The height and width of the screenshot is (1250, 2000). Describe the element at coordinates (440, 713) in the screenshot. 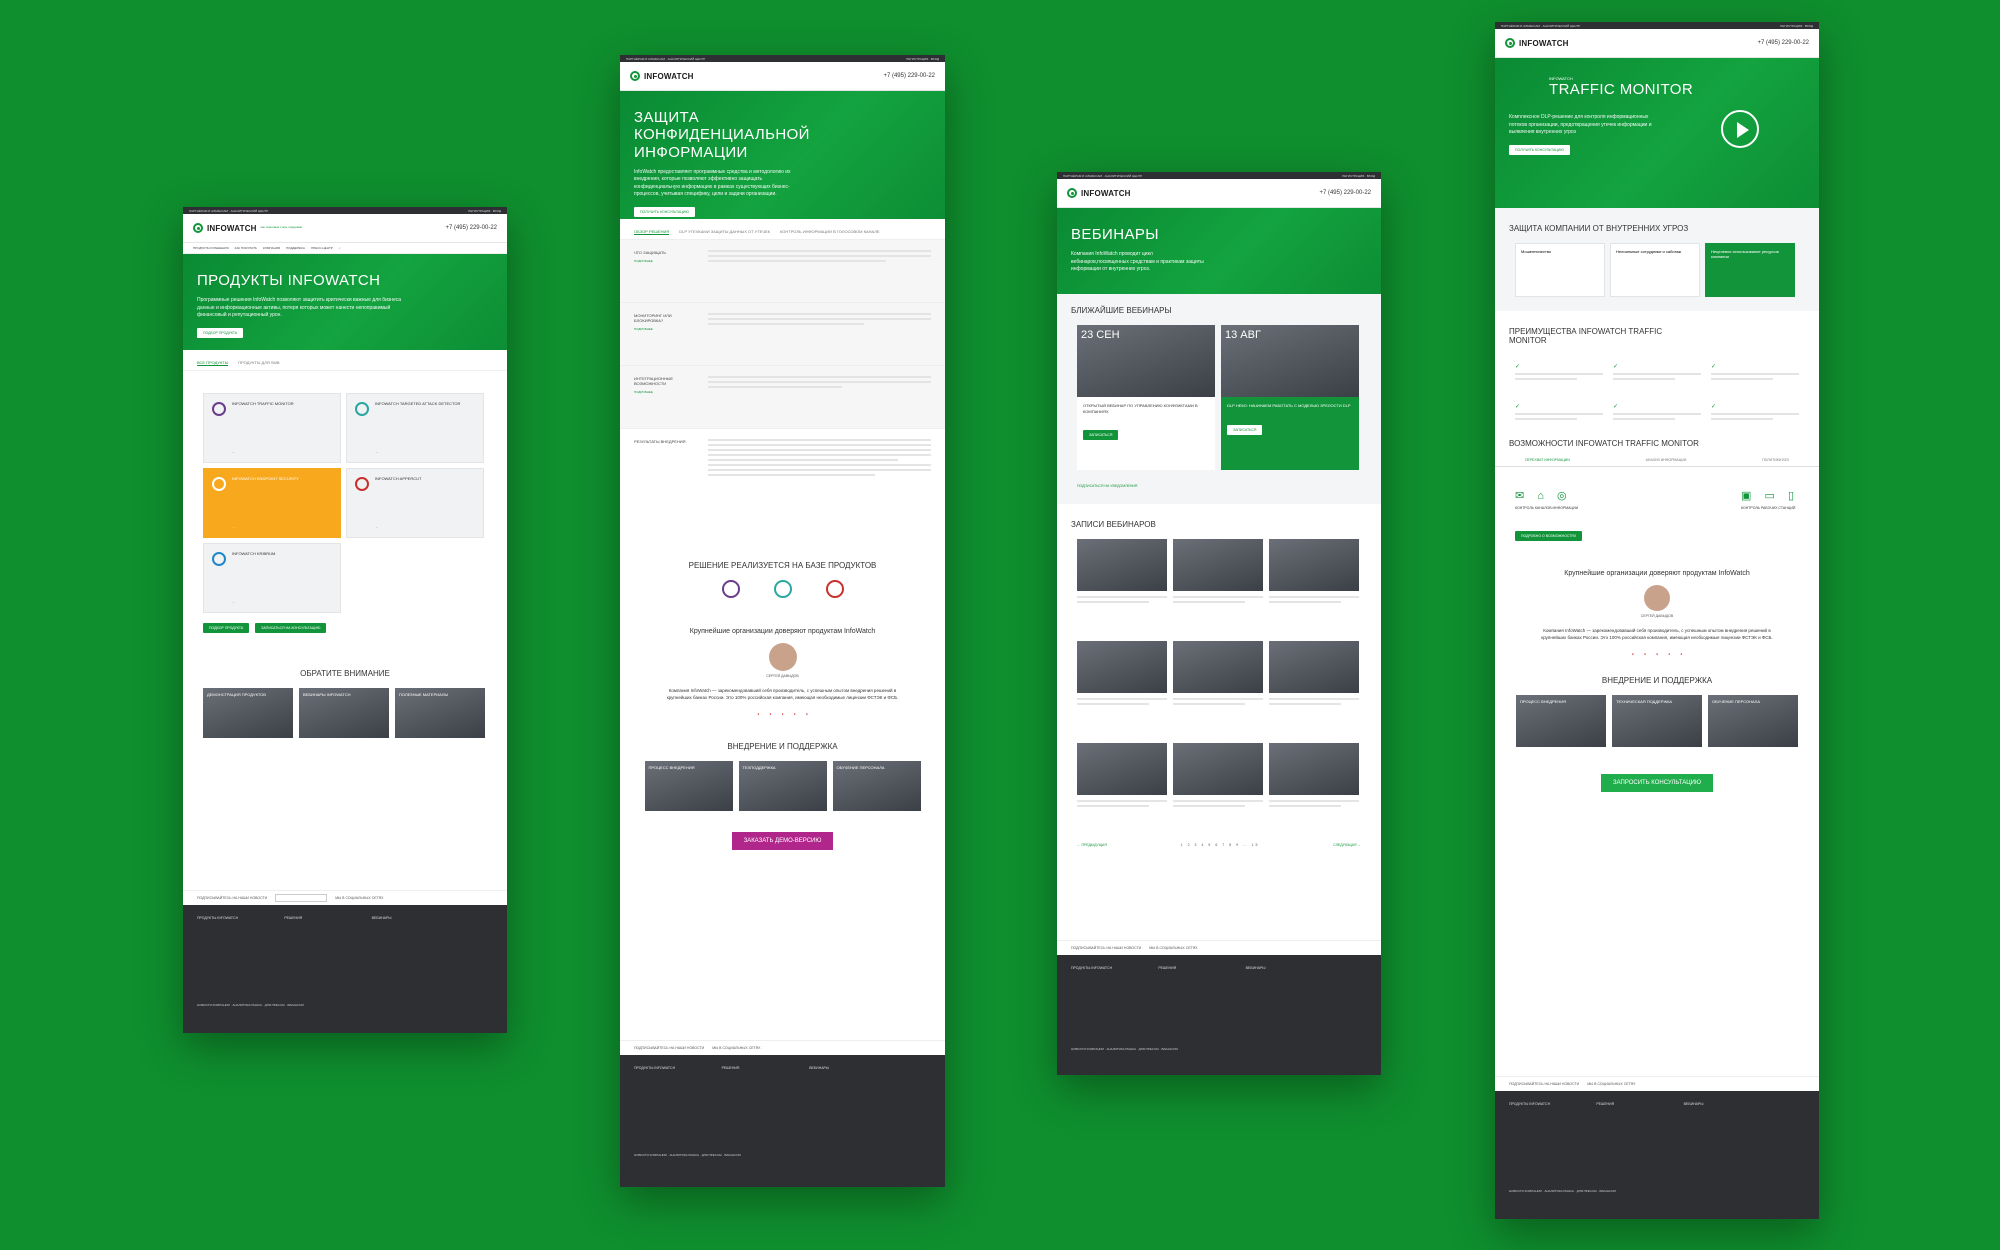

I see `promo-materials: ПОЛЕЗНЫЕ МАТЕРИАЛЫ` at that location.